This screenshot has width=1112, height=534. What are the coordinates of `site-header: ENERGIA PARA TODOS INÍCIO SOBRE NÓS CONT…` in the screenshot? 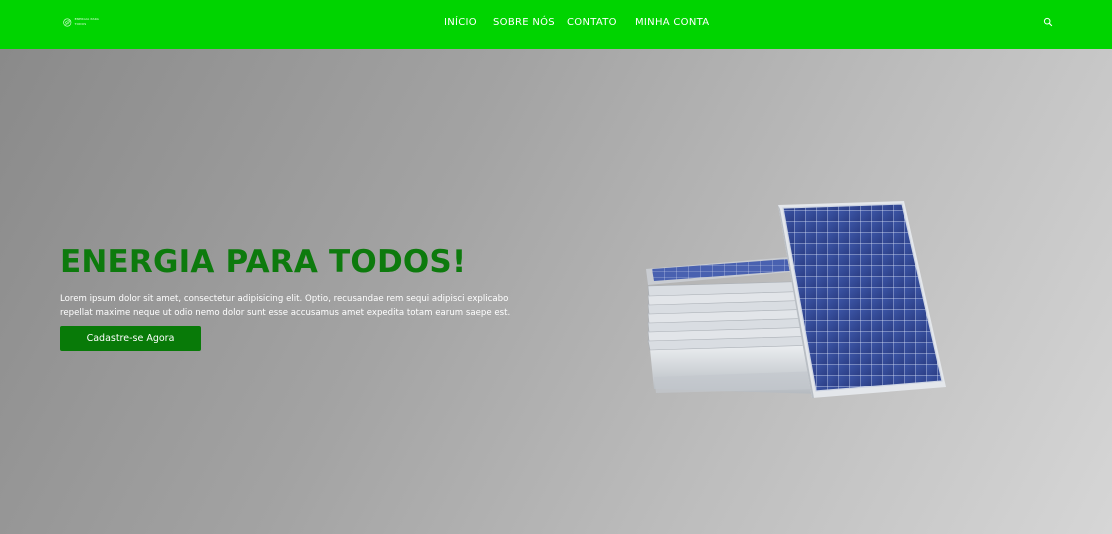 It's located at (556, 24).